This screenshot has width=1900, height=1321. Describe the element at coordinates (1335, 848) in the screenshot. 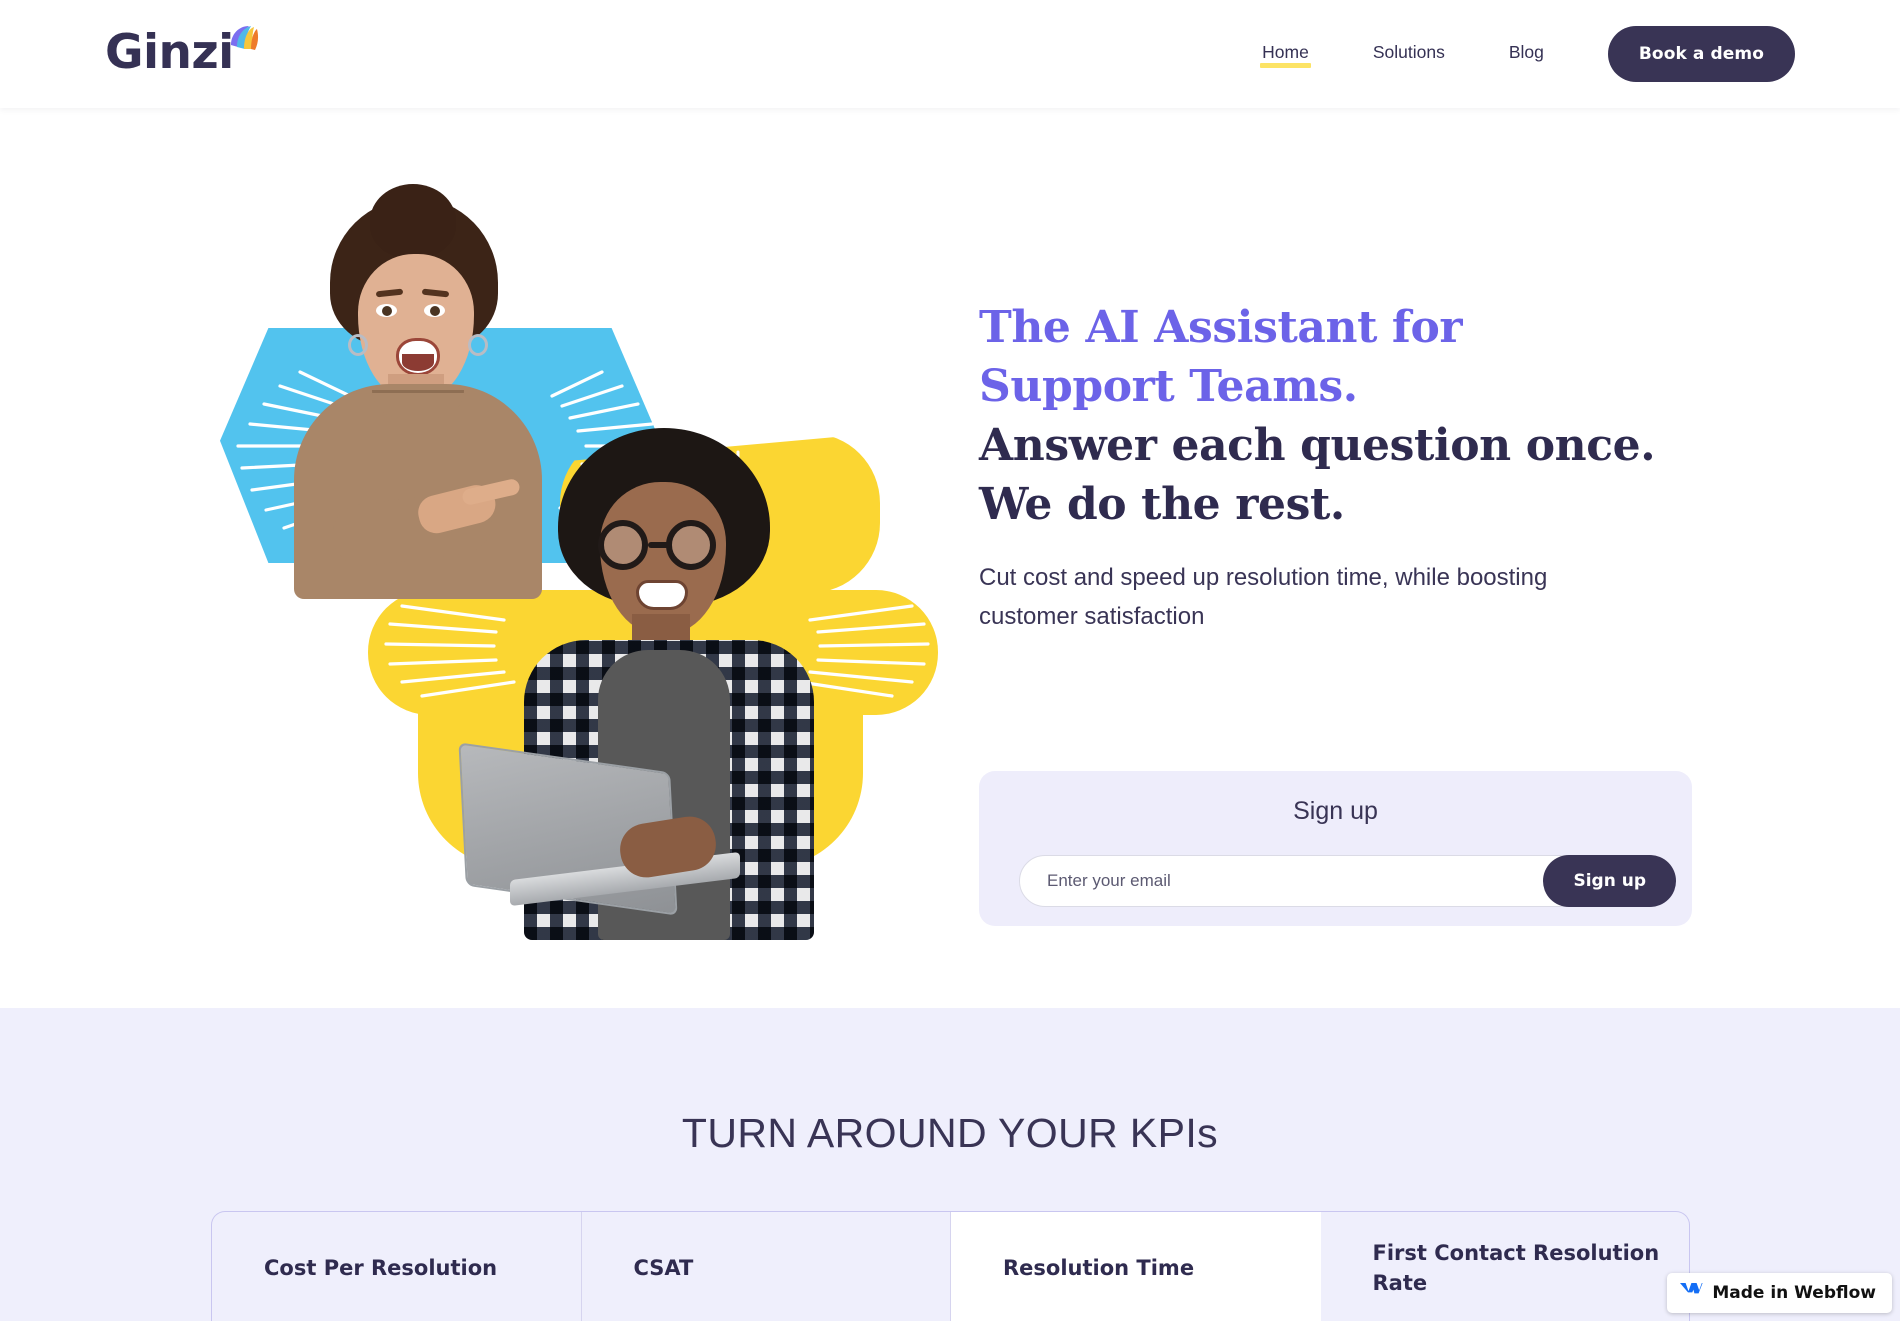

I see `signup-card: Sign up Sign up` at that location.